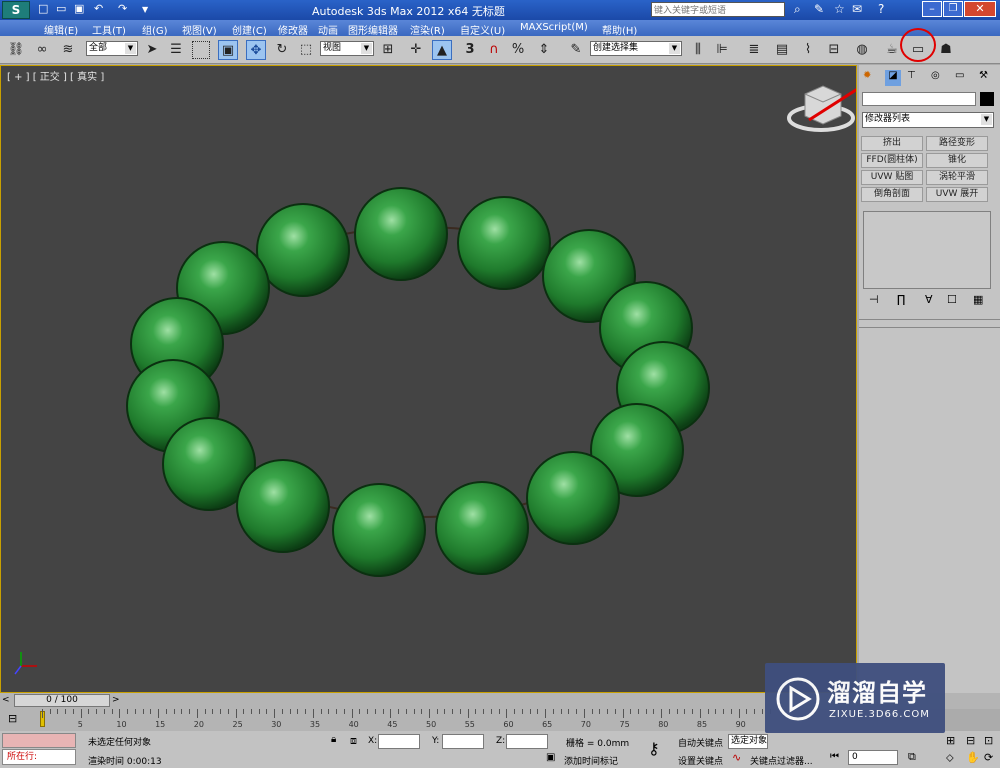 The width and height of the screenshot is (1000, 768). Describe the element at coordinates (983, 75) in the screenshot. I see `utilities-tab-icon: ⚒` at that location.